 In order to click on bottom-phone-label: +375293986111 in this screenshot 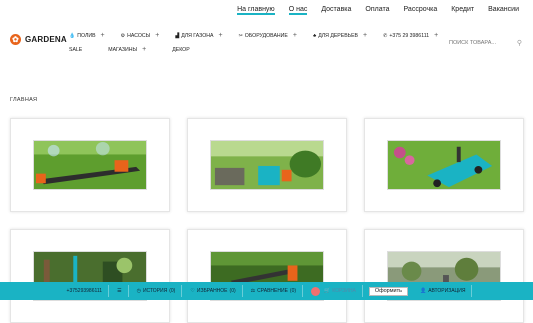, I will do `click(84, 291)`.